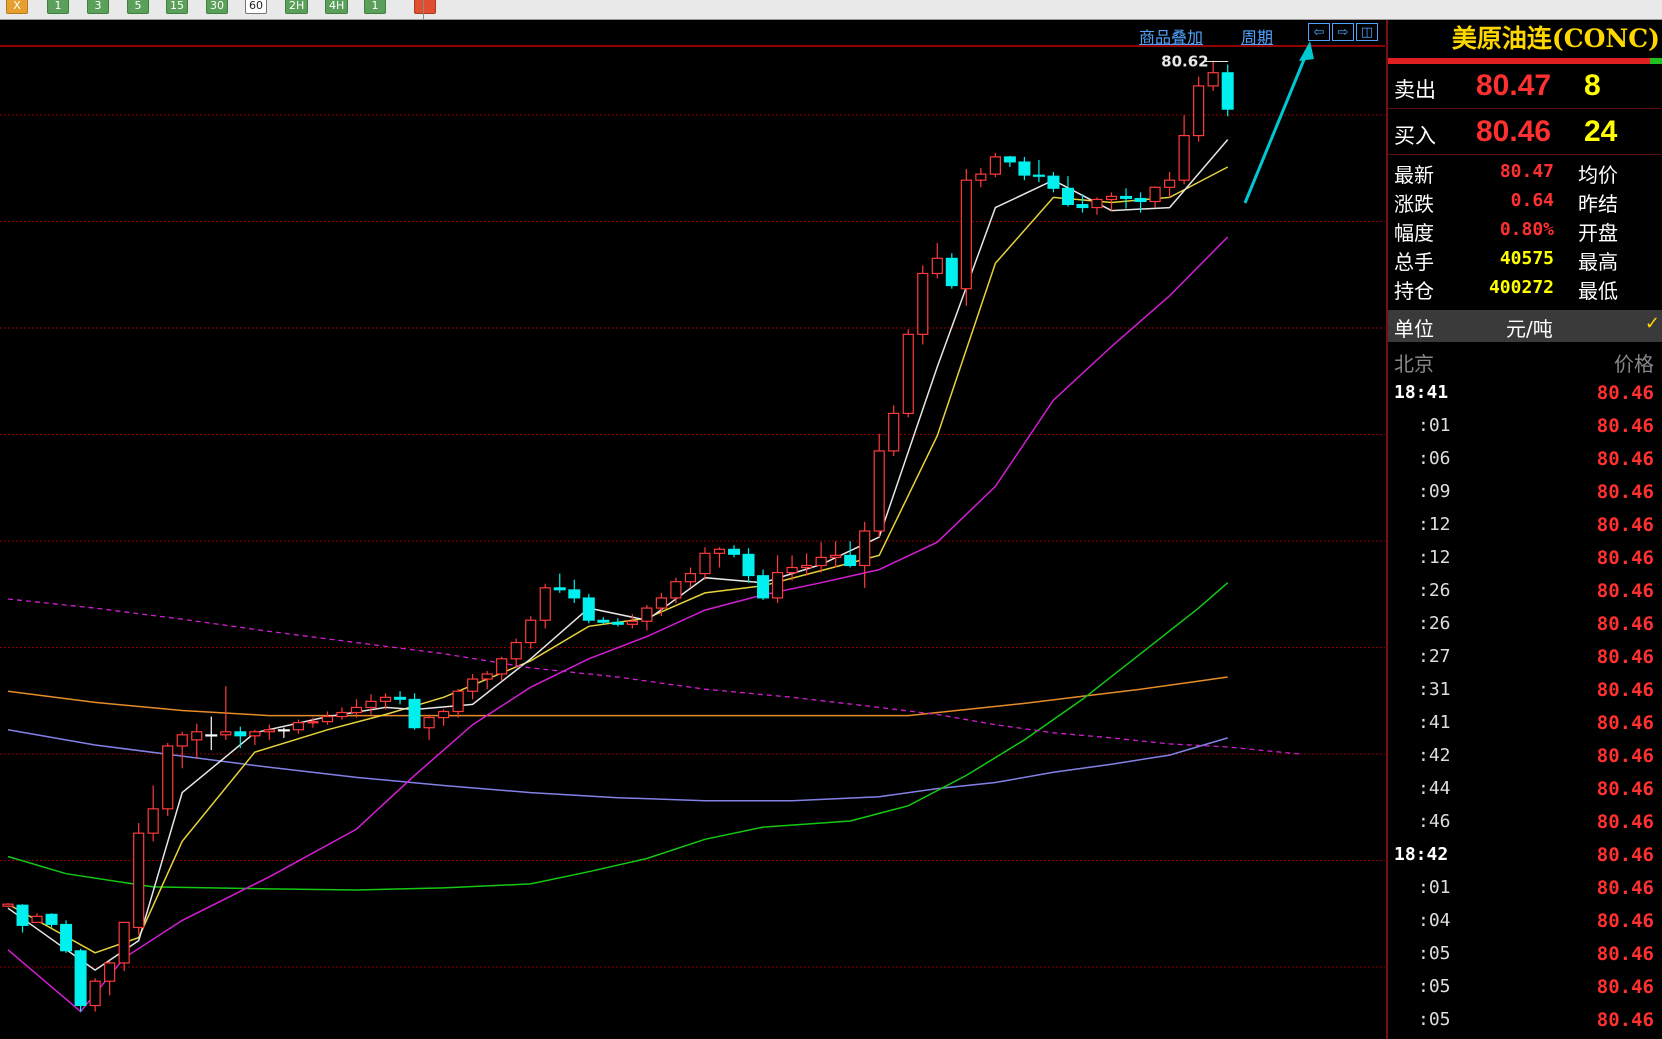 The height and width of the screenshot is (1039, 1662). I want to click on stat-row: 涨跌 0.64 昨结, so click(1525, 201).